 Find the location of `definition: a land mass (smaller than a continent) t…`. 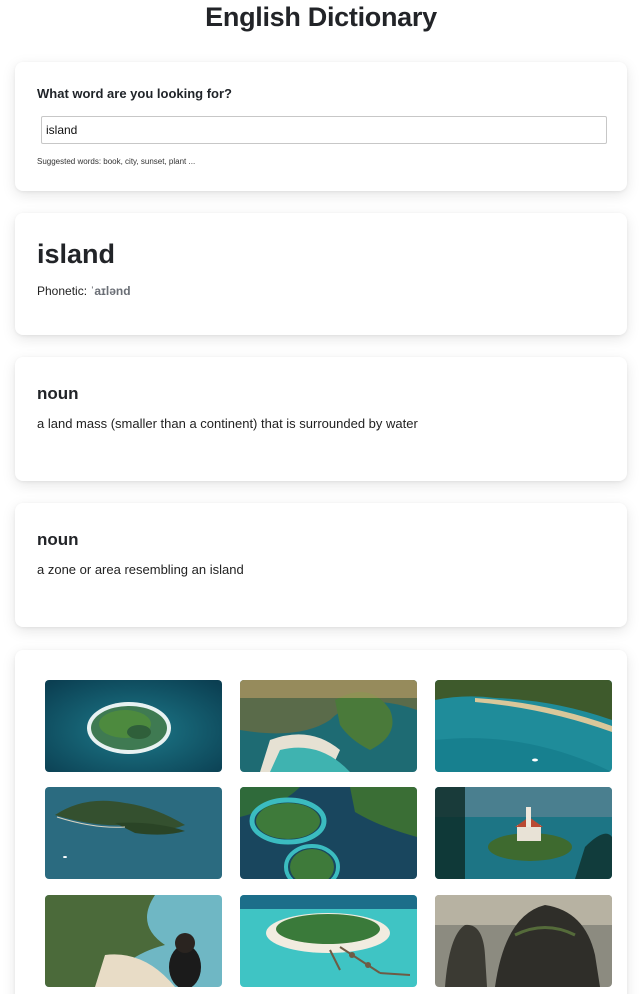

definition: a land mass (smaller than a continent) t… is located at coordinates (227, 423).